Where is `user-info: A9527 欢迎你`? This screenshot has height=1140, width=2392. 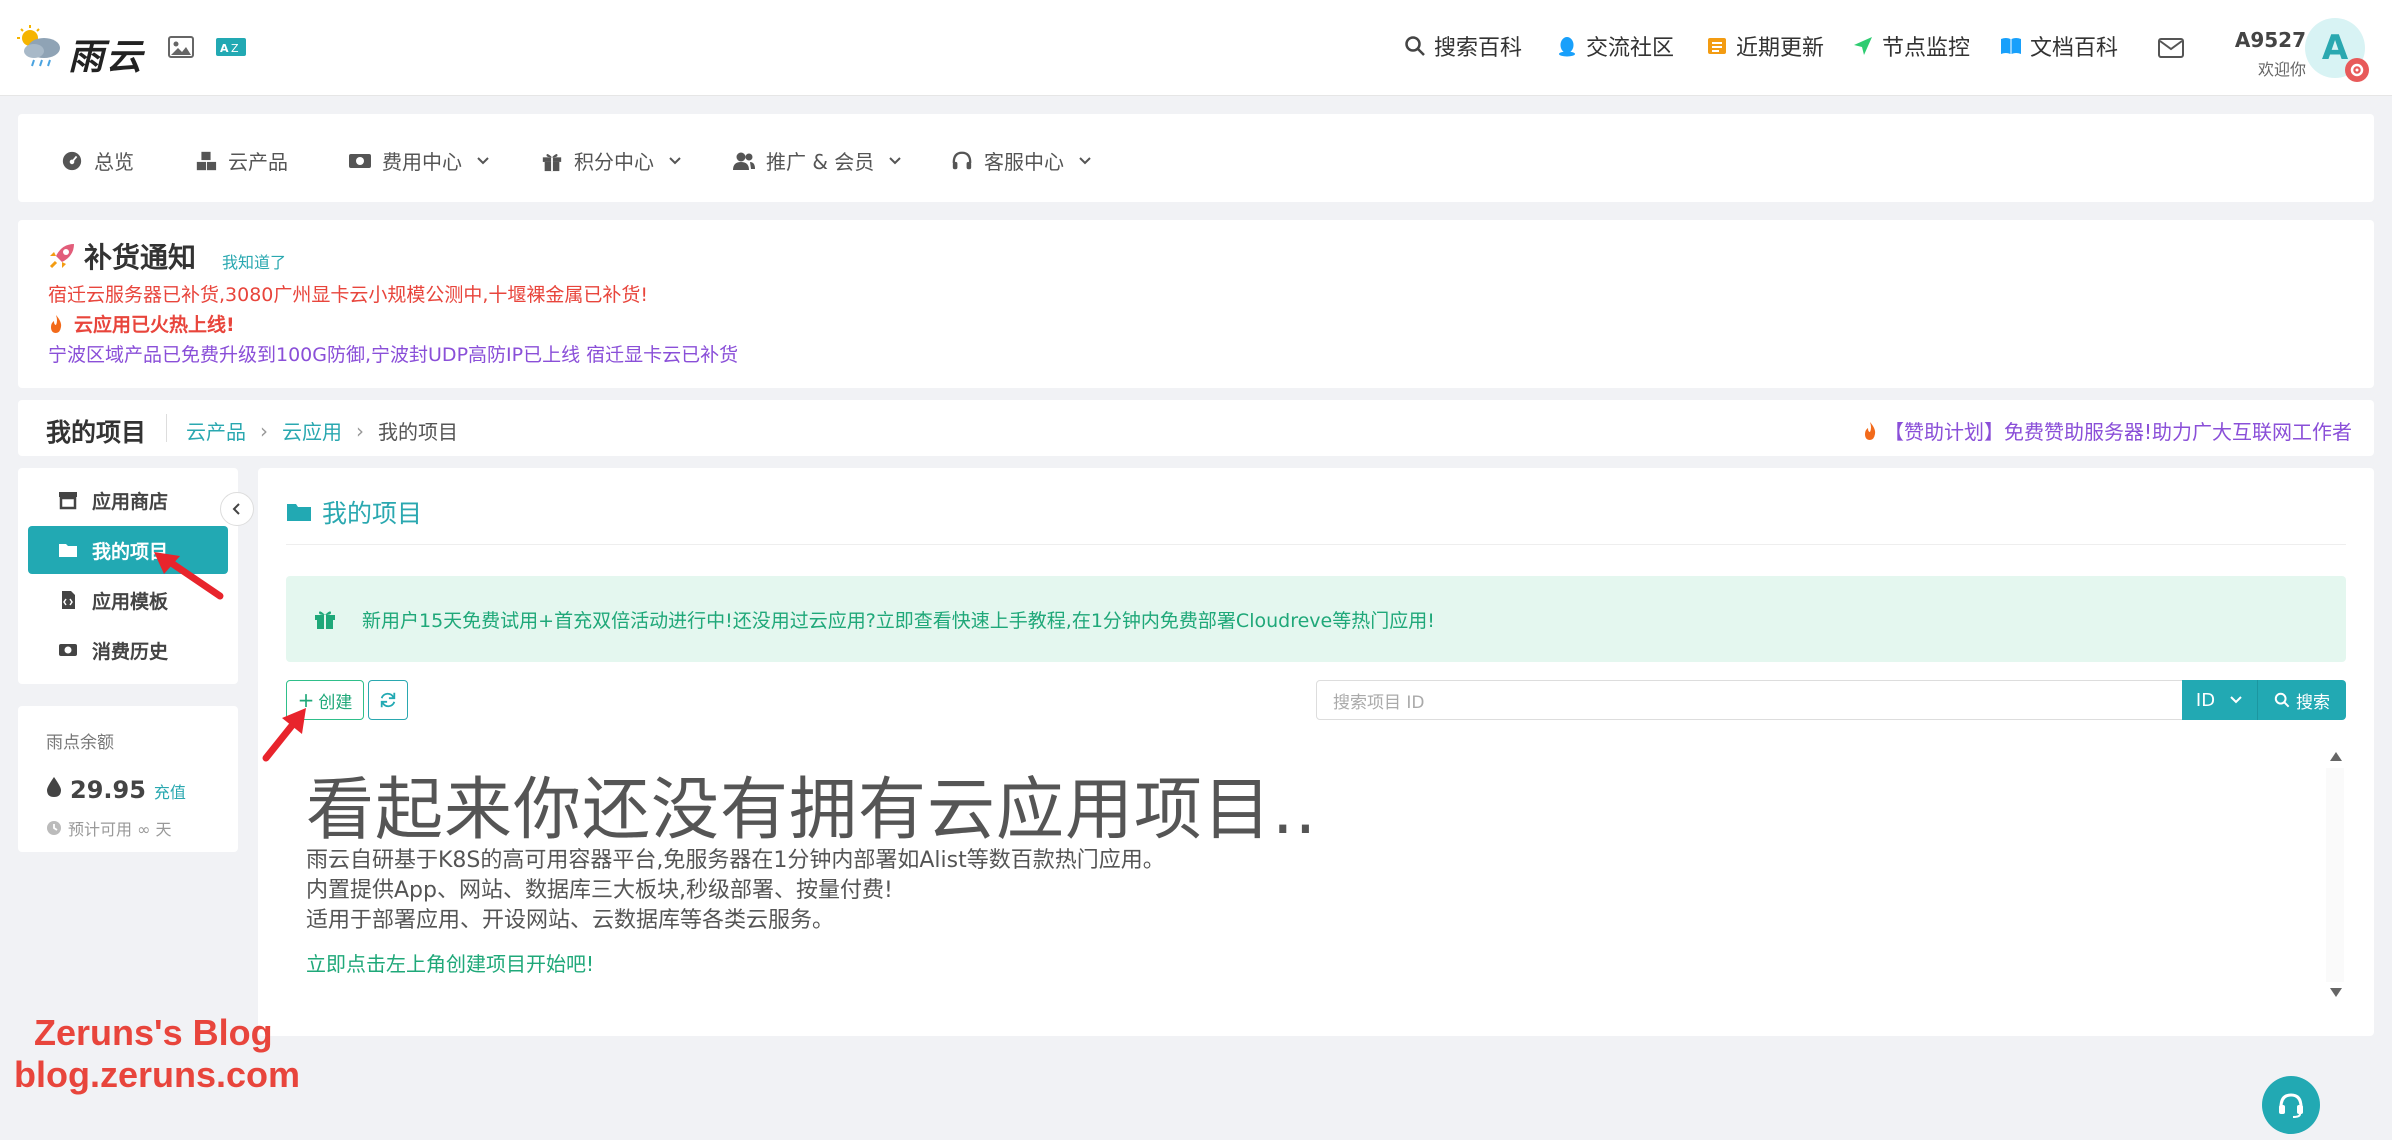
user-info: A9527 欢迎你 is located at coordinates (2256, 54).